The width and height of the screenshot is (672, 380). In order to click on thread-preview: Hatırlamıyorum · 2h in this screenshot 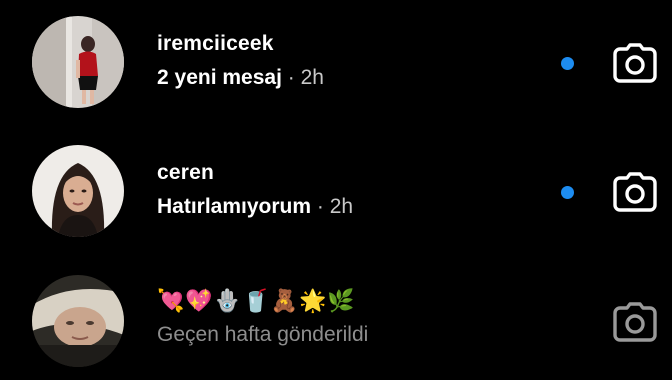, I will do `click(255, 207)`.